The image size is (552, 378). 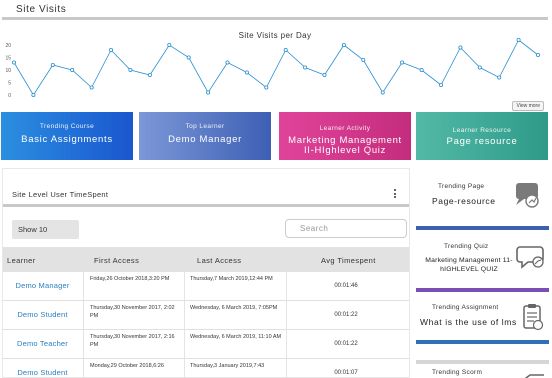 What do you see at coordinates (527, 195) in the screenshot?
I see `page-icon` at bounding box center [527, 195].